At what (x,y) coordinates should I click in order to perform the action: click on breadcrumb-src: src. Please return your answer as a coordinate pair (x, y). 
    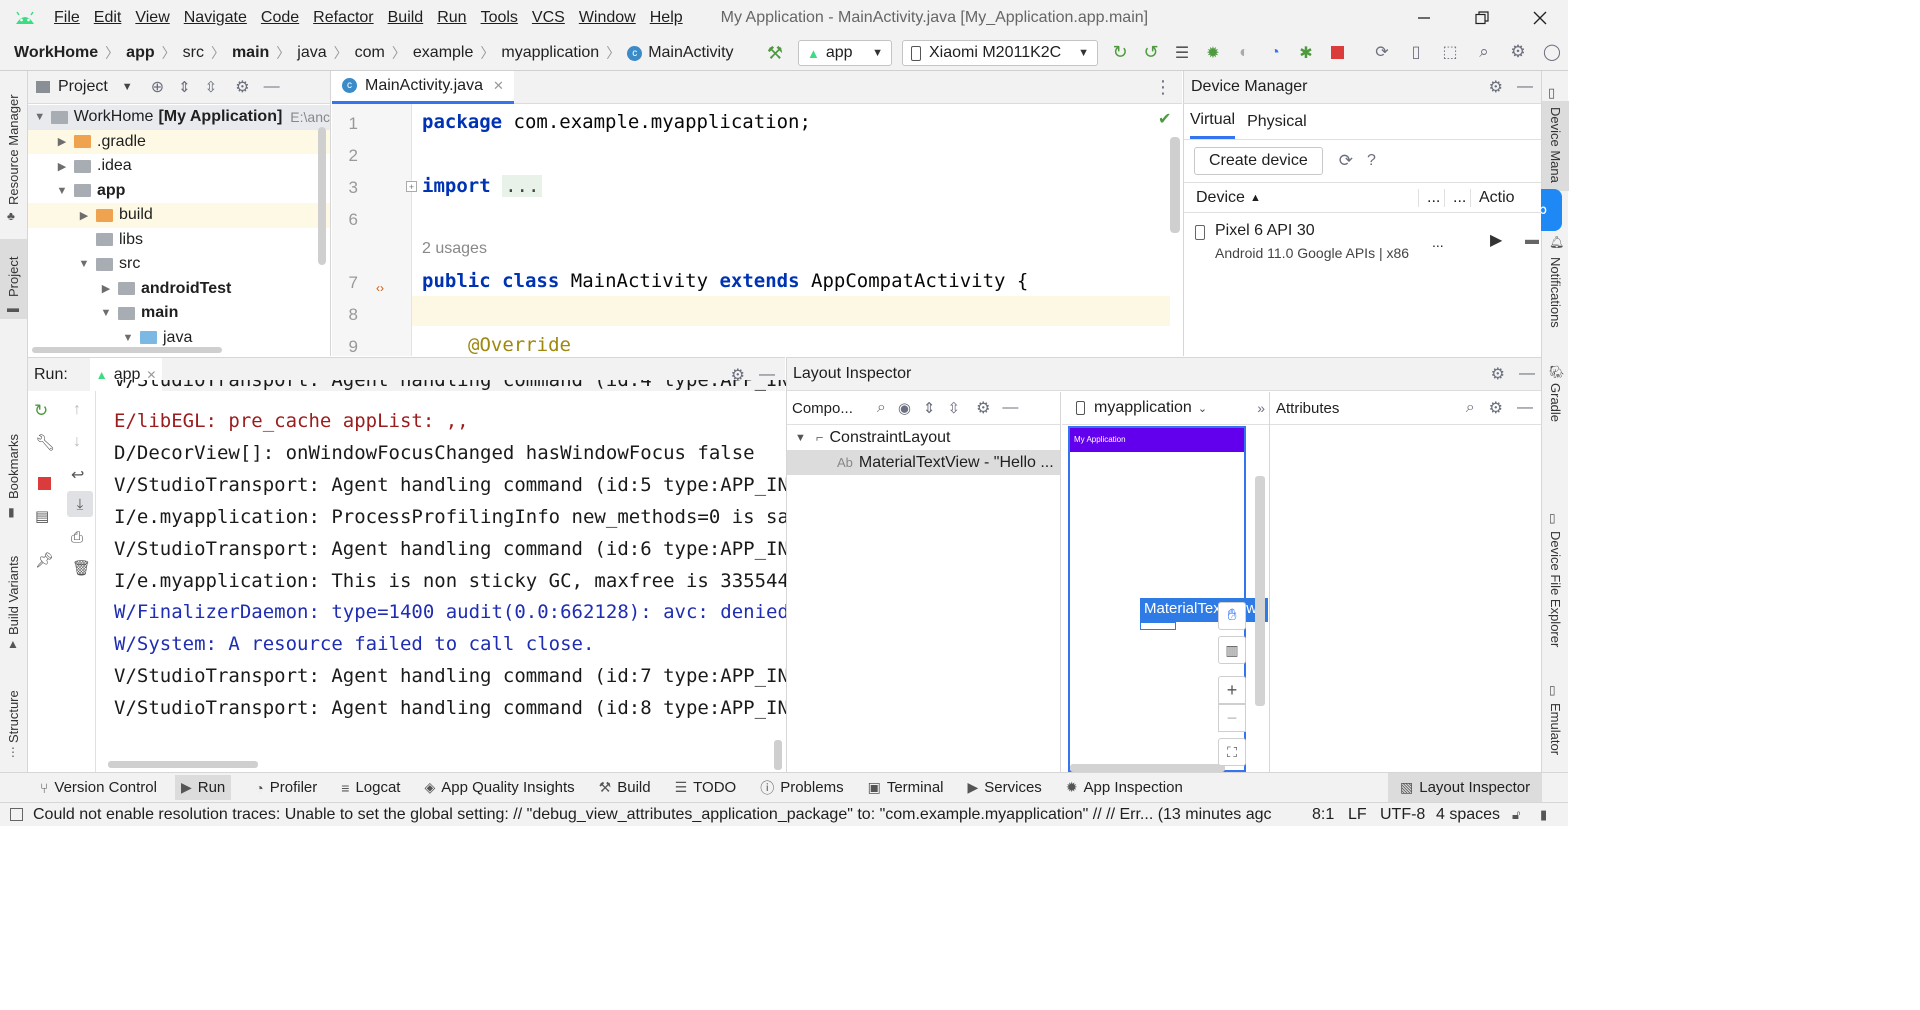
    Looking at the image, I should click on (193, 53).